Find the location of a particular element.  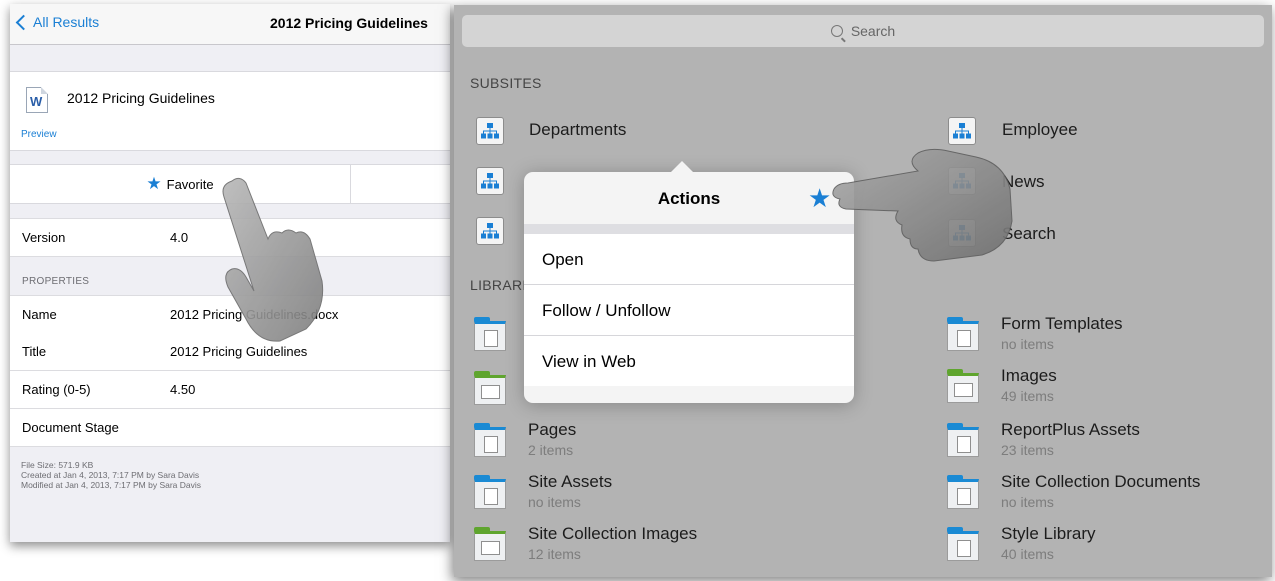

word-doc-icon: W is located at coordinates (37, 100).